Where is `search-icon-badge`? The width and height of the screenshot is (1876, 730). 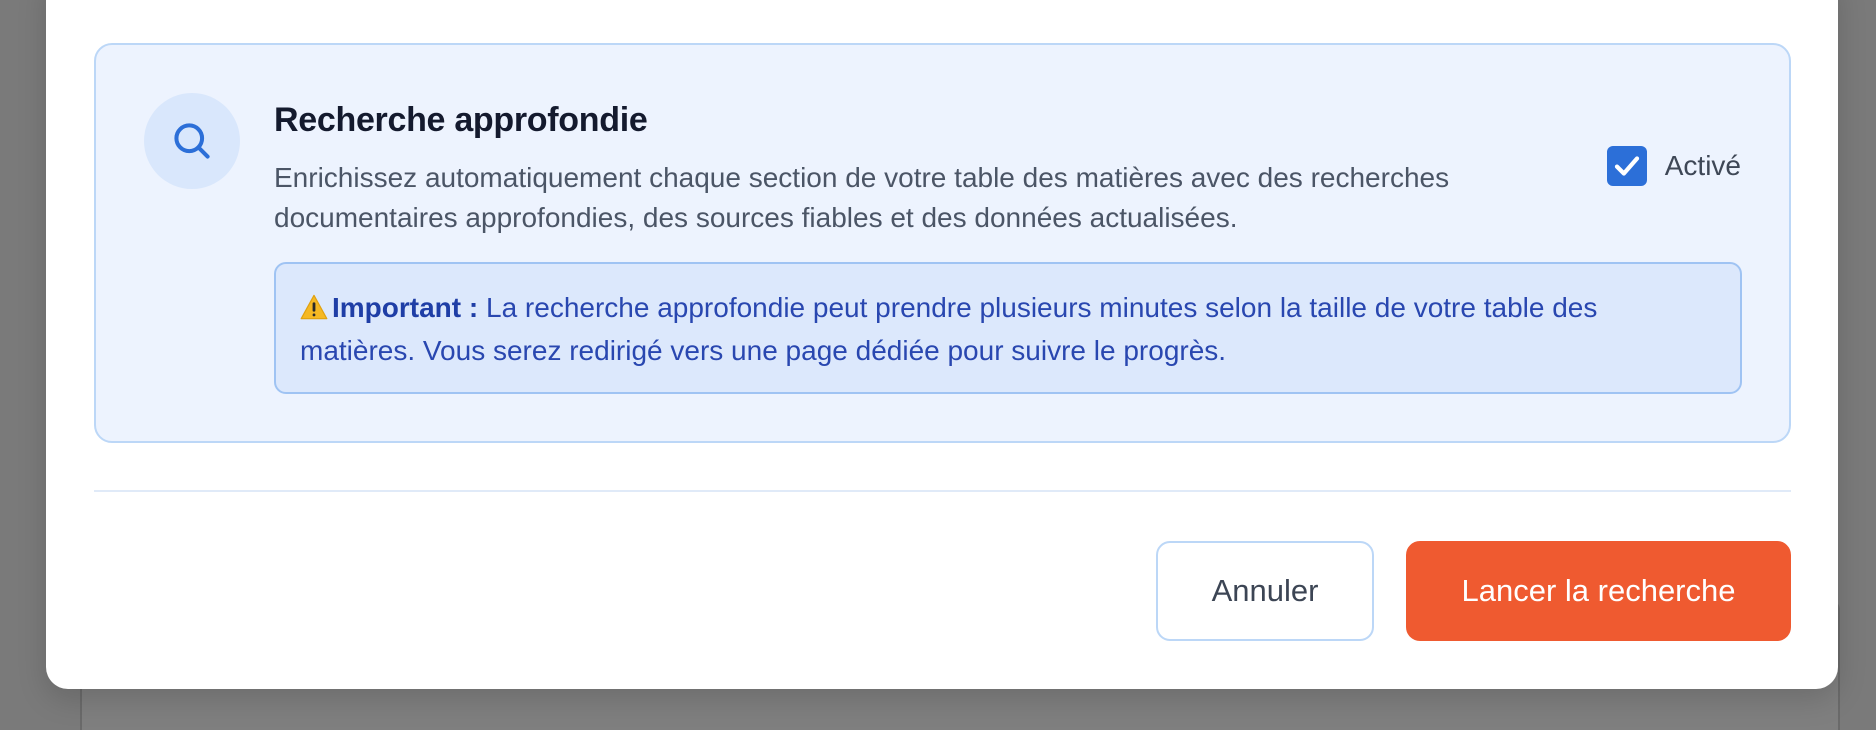
search-icon-badge is located at coordinates (192, 141).